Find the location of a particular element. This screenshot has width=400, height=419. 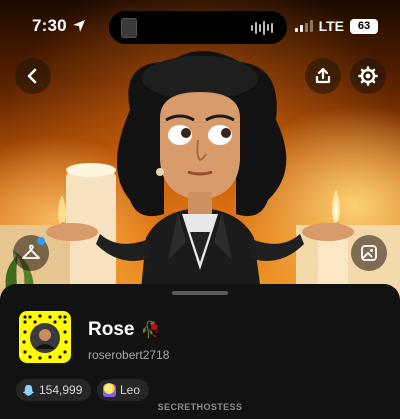

settings-button is located at coordinates (368, 76).